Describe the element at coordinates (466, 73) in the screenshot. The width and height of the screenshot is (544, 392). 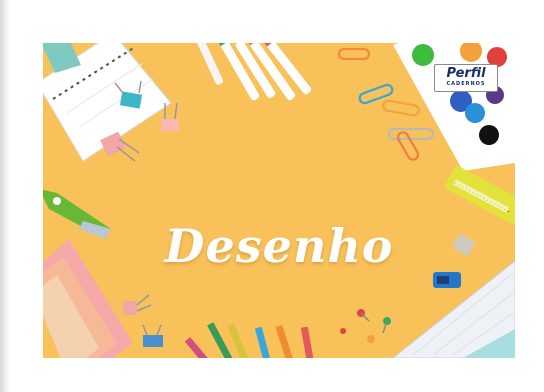
I see `brand-name: Perfil` at that location.